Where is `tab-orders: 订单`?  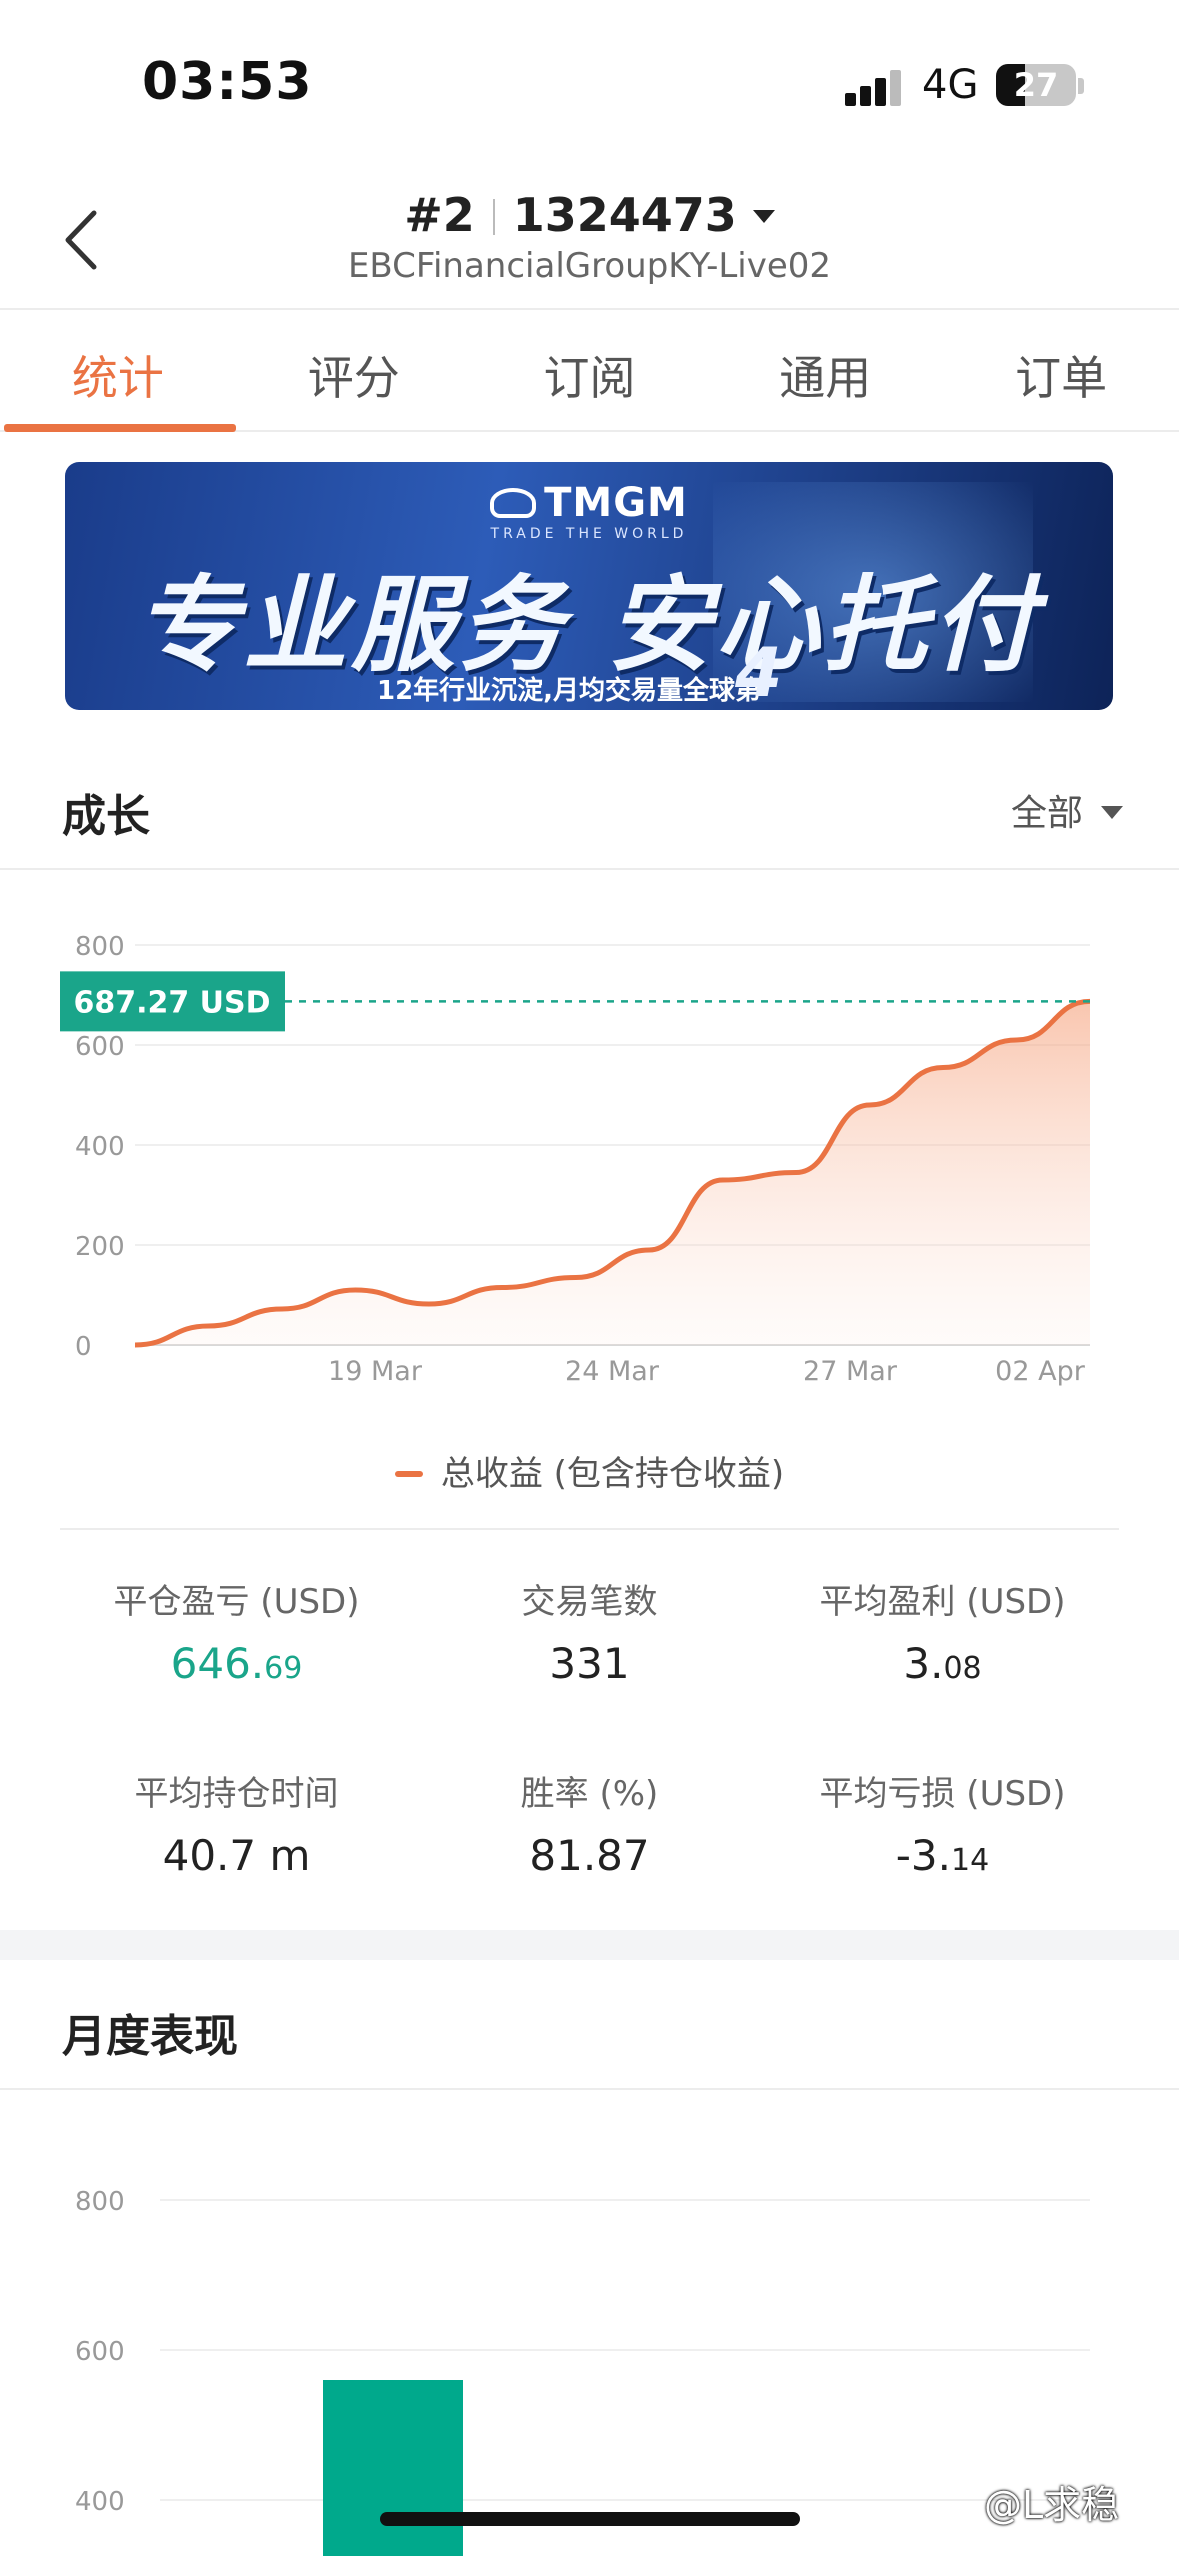
tab-orders: 订单 is located at coordinates (1061, 371).